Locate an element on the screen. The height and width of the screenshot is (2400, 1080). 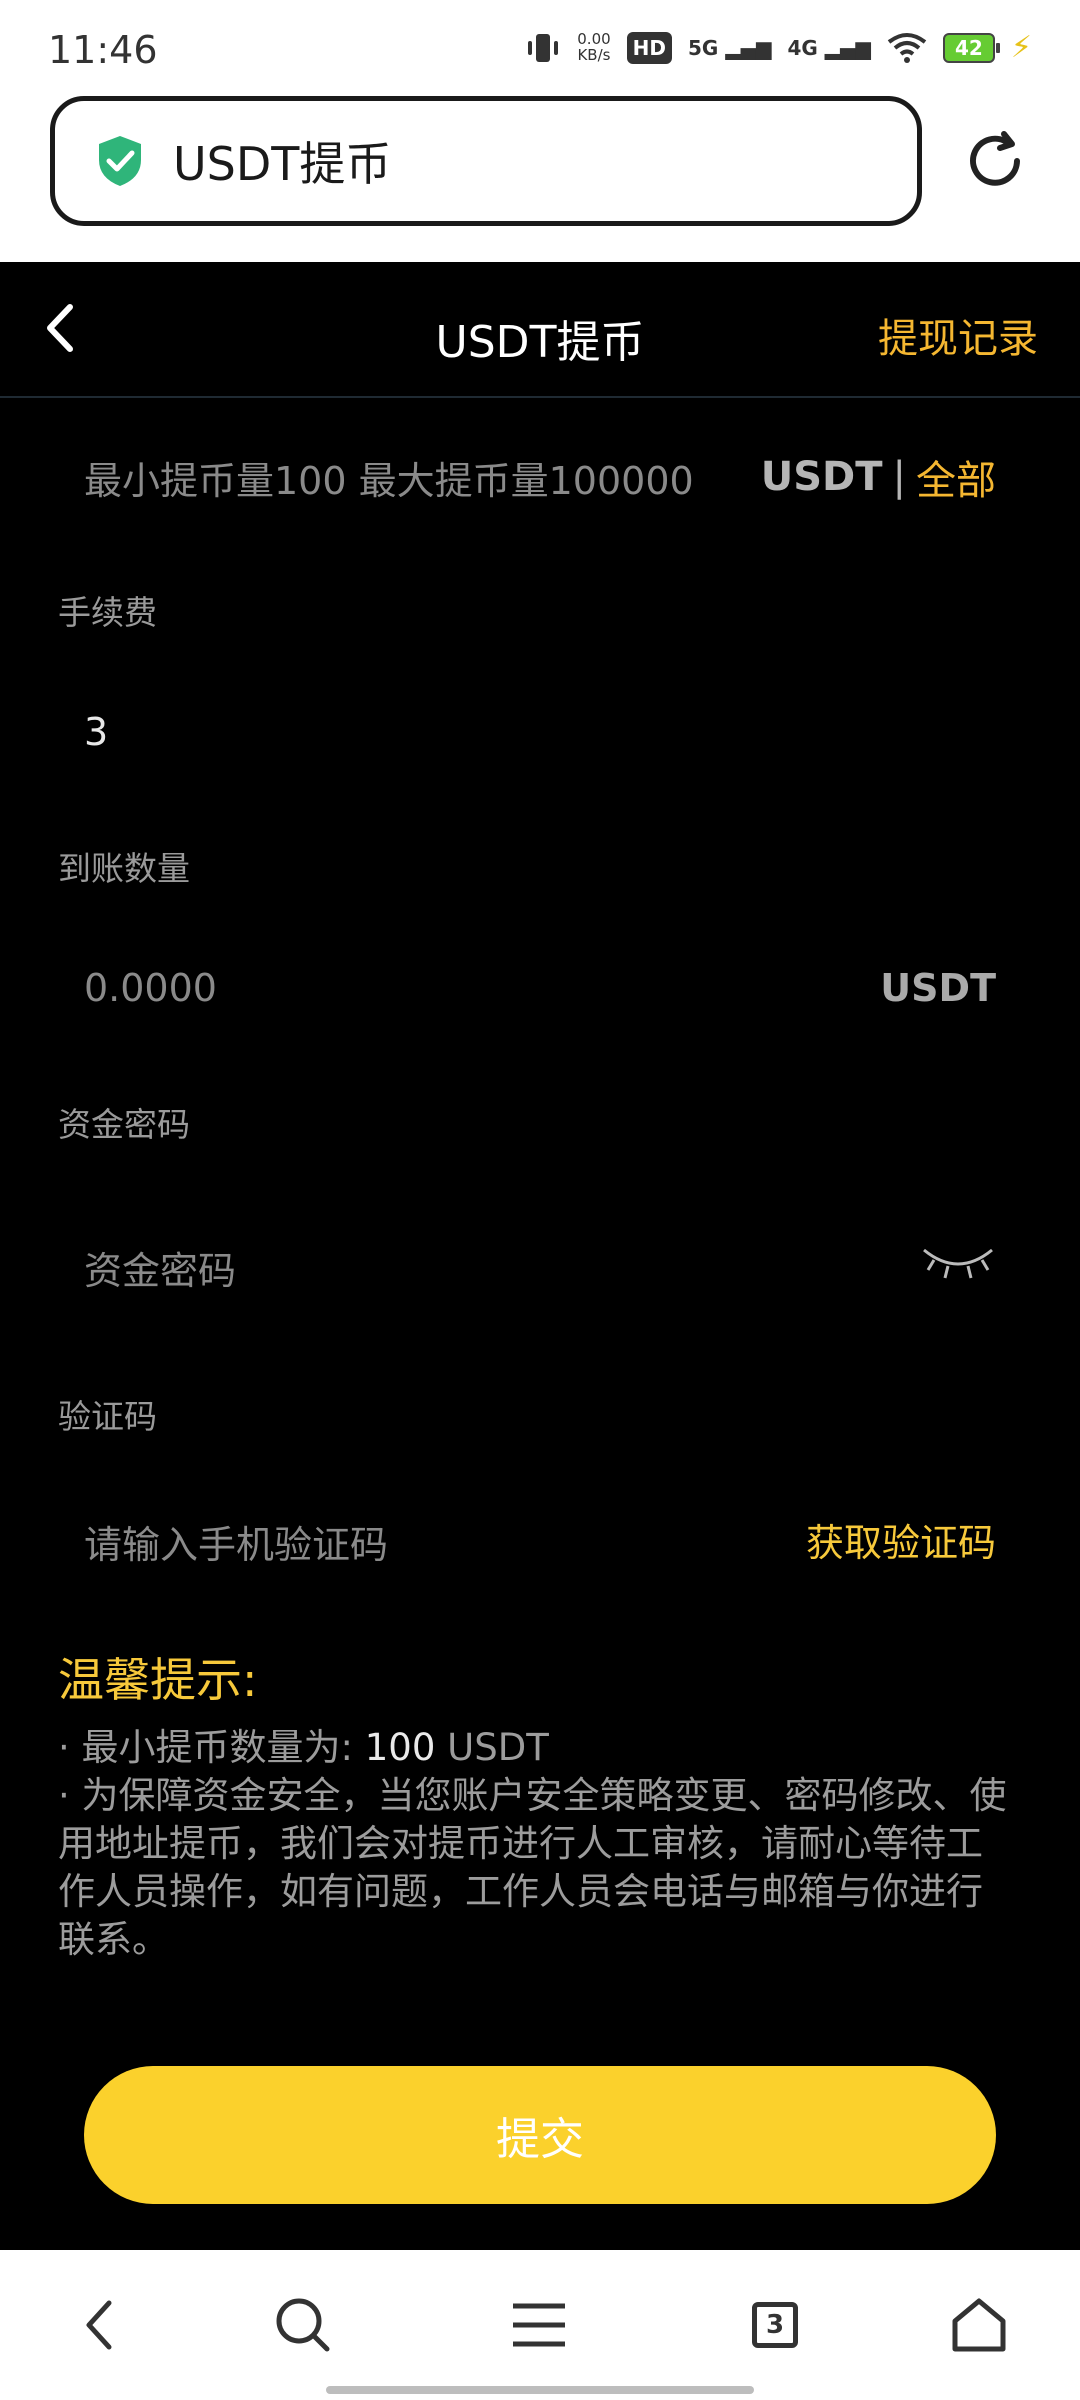
tip-min-amount: · 最小提币数量为: 100 USDT is located at coordinates (303, 1747).